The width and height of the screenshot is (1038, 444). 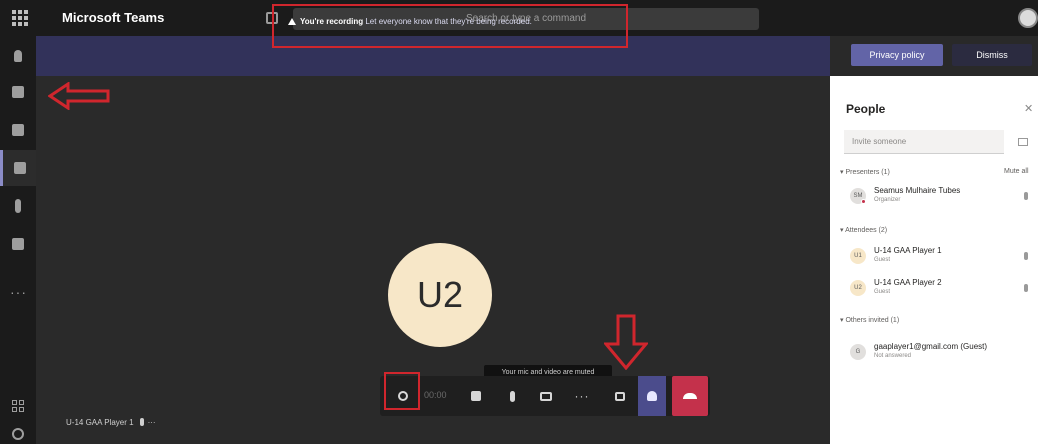 I want to click on arrow-down-annotation, so click(x=626, y=342).